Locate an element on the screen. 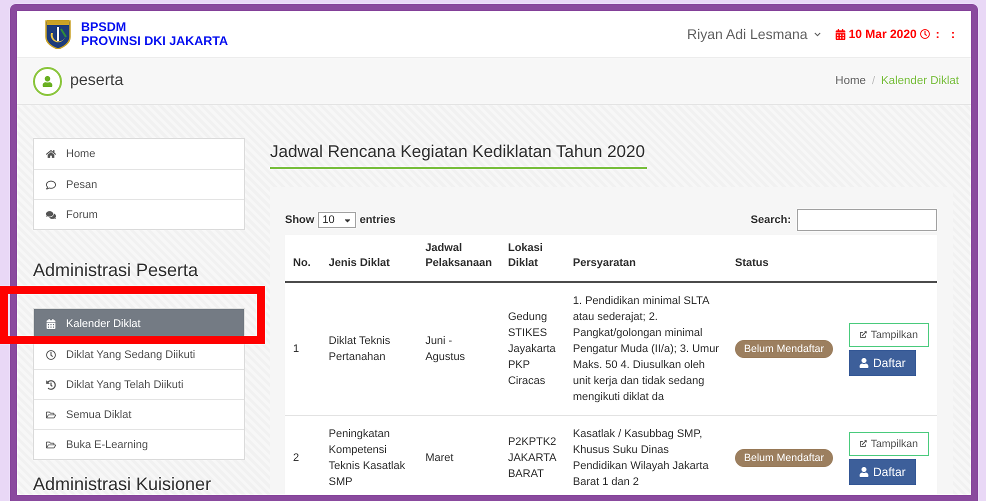 The width and height of the screenshot is (986, 501). crest-logo is located at coordinates (58, 34).